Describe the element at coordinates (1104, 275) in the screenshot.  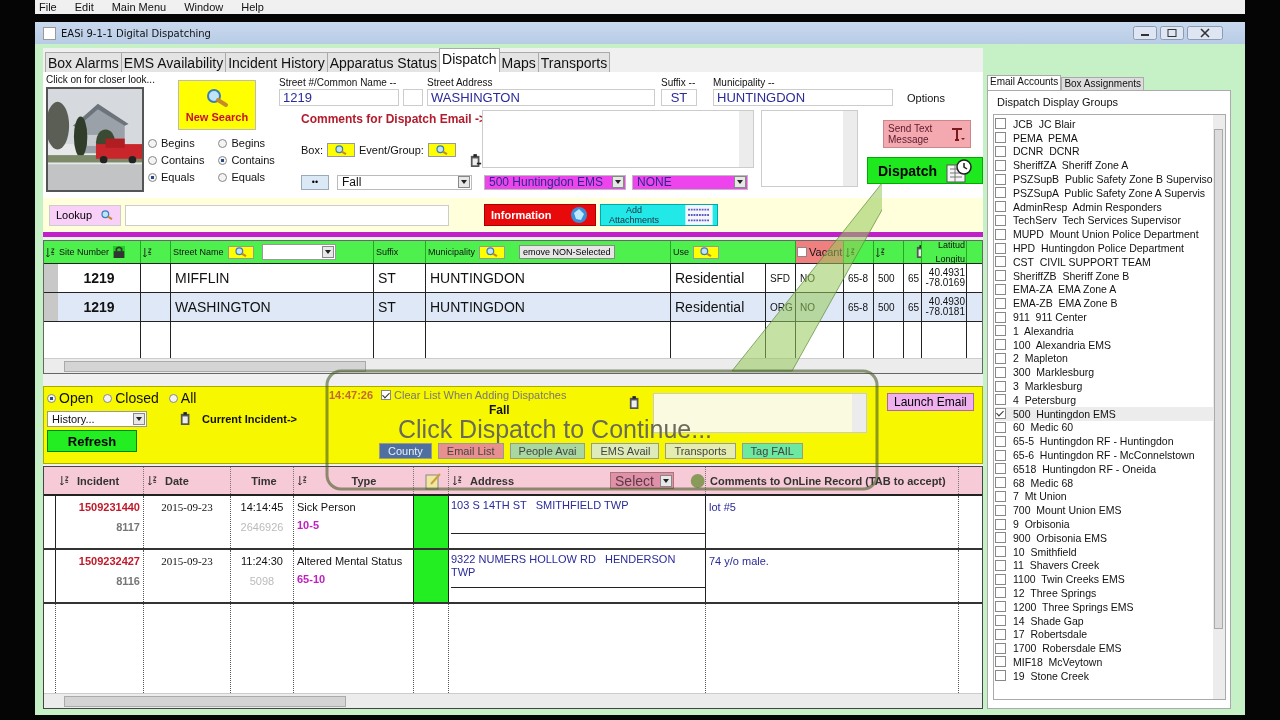
I see `group-checkbox: SheriffZB Sheriff Zone B` at that location.